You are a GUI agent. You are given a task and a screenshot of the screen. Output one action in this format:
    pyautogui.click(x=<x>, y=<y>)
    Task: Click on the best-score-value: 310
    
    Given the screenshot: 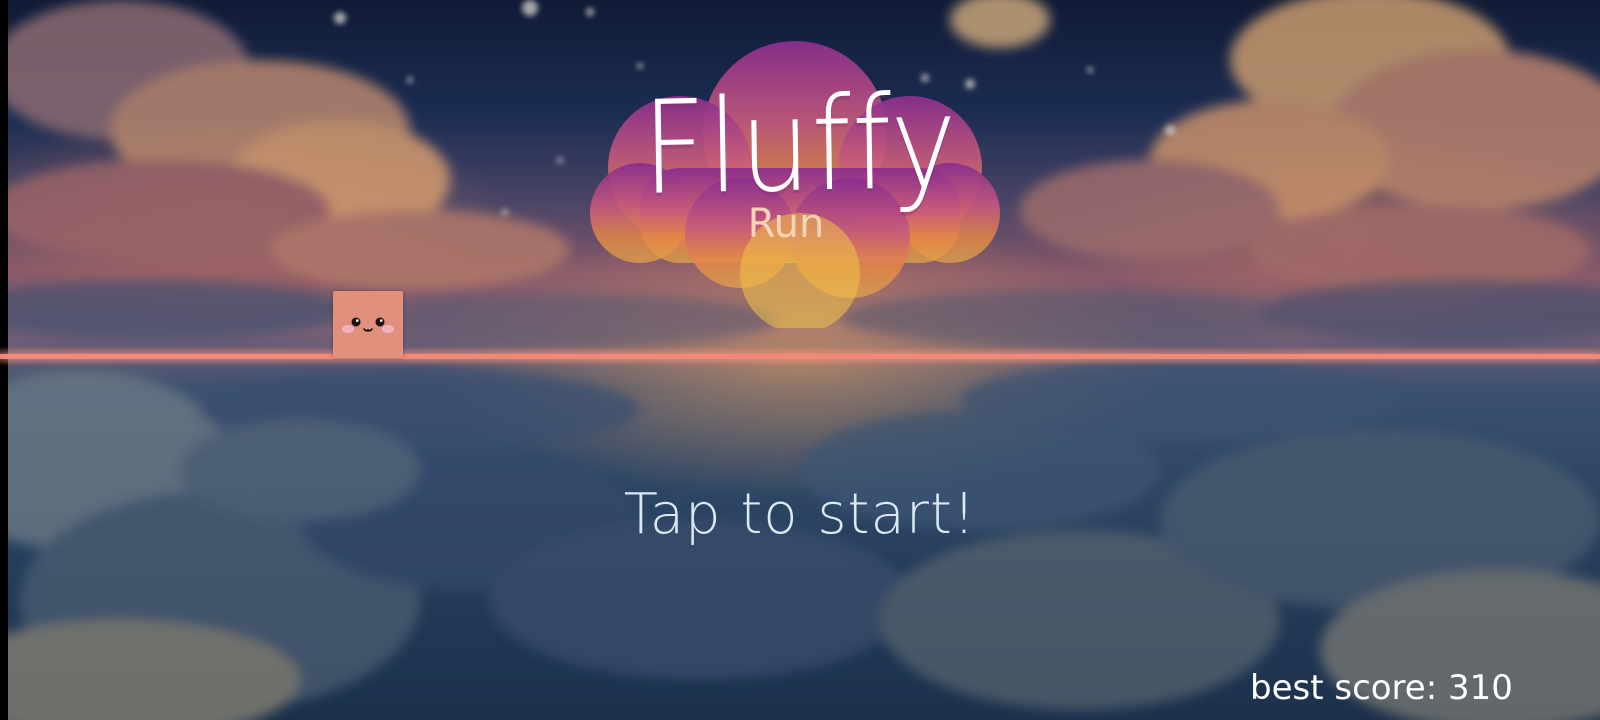 What is the action you would take?
    pyautogui.click(x=1480, y=688)
    